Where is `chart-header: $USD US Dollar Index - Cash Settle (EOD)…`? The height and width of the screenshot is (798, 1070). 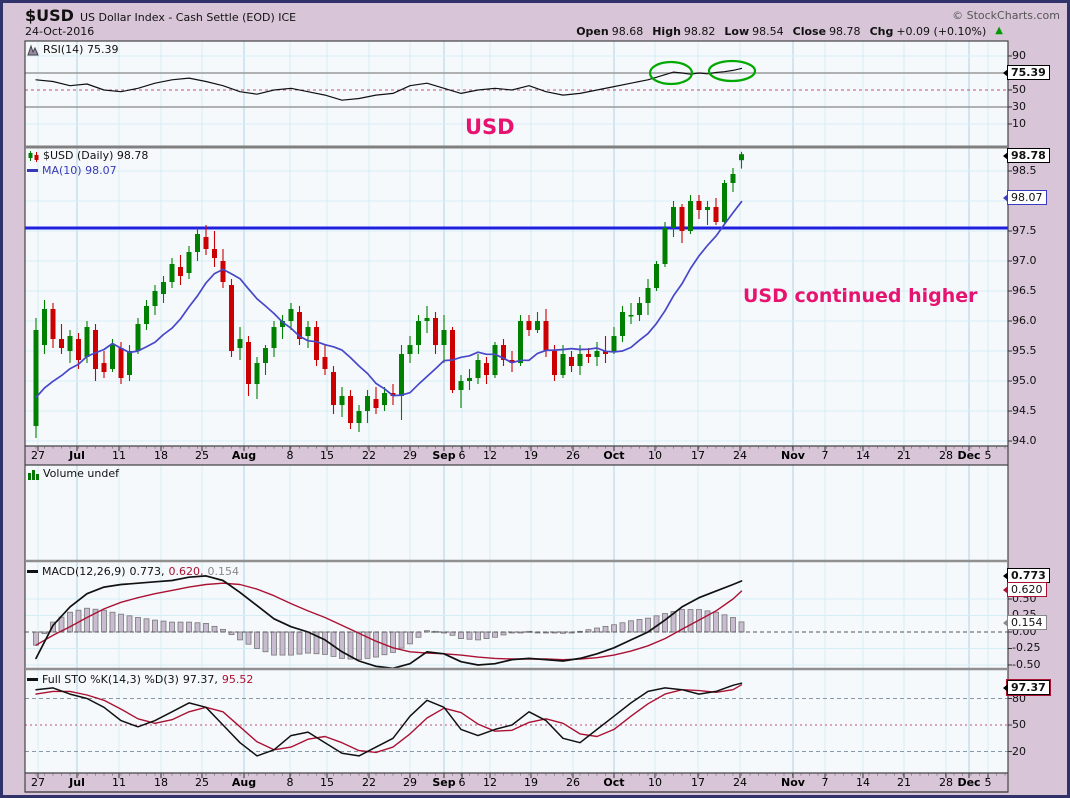 chart-header: $USD US Dollar Index - Cash Settle (EOD)… is located at coordinates (160, 15).